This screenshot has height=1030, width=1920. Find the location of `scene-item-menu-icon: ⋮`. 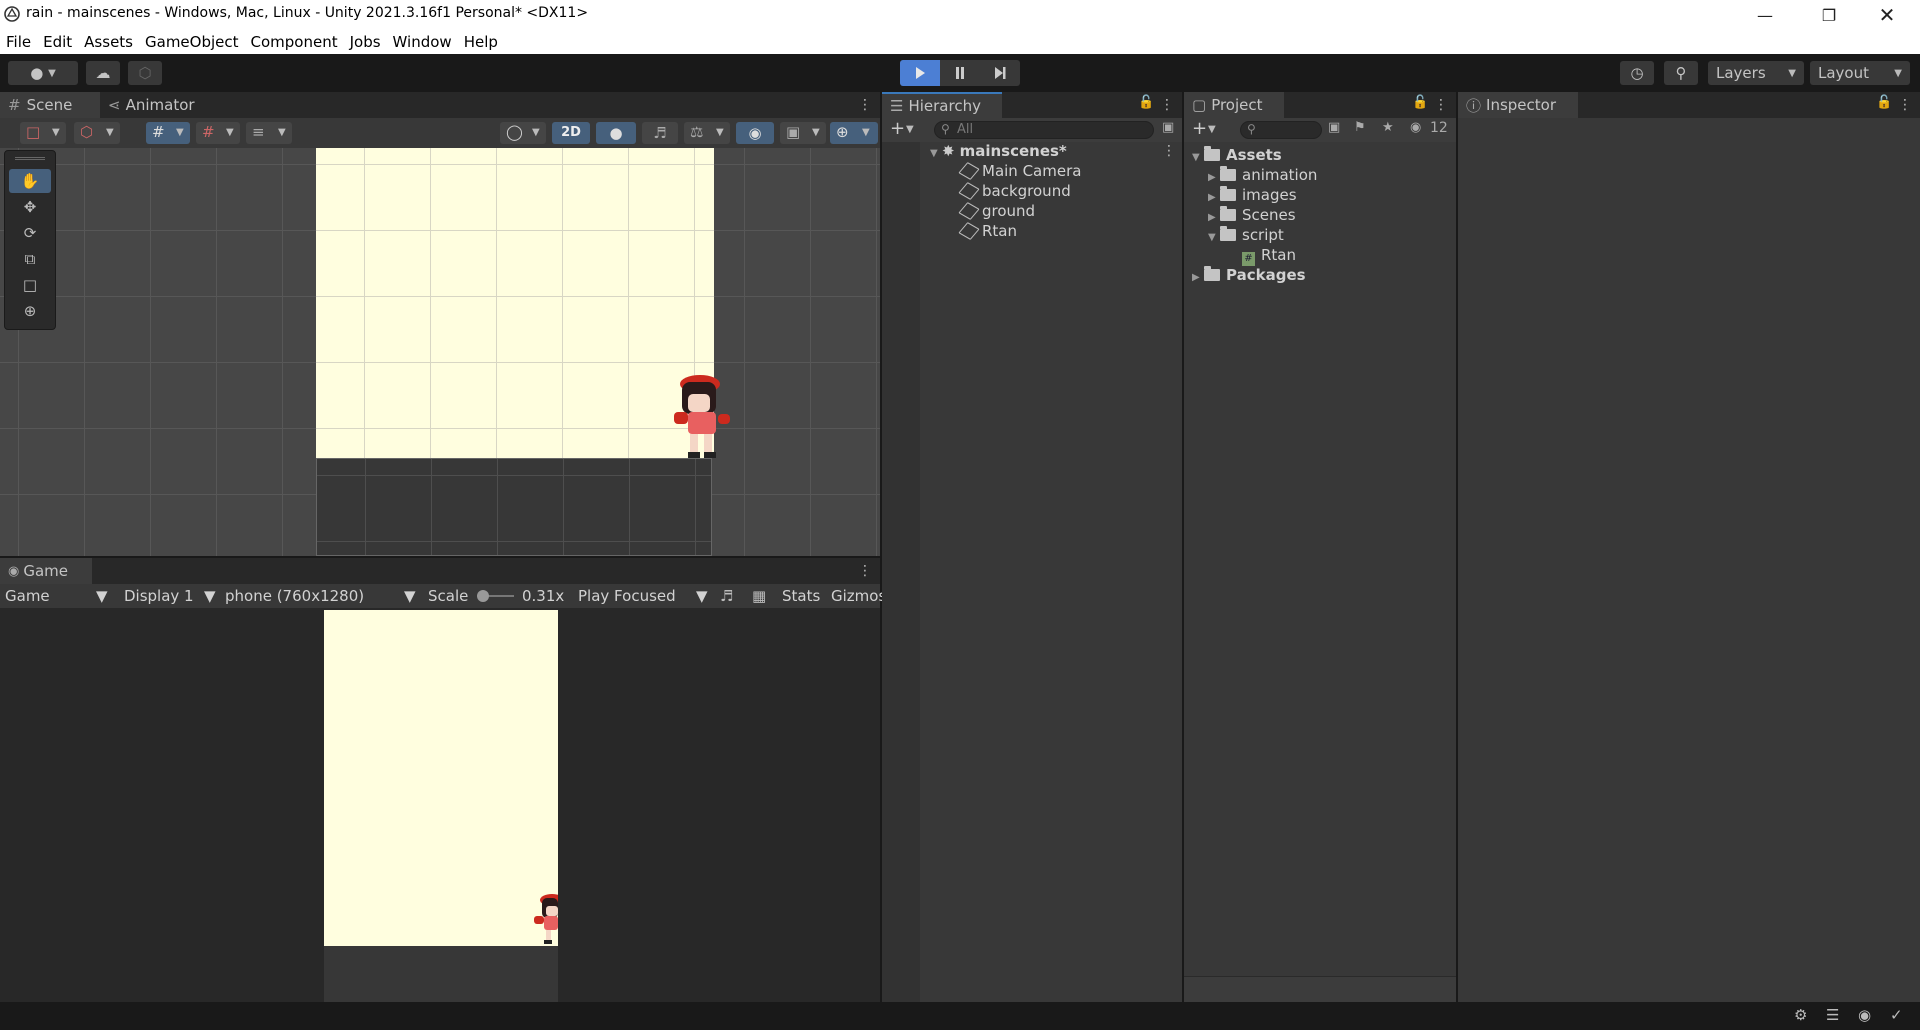

scene-item-menu-icon: ⋮ is located at coordinates (1169, 151).